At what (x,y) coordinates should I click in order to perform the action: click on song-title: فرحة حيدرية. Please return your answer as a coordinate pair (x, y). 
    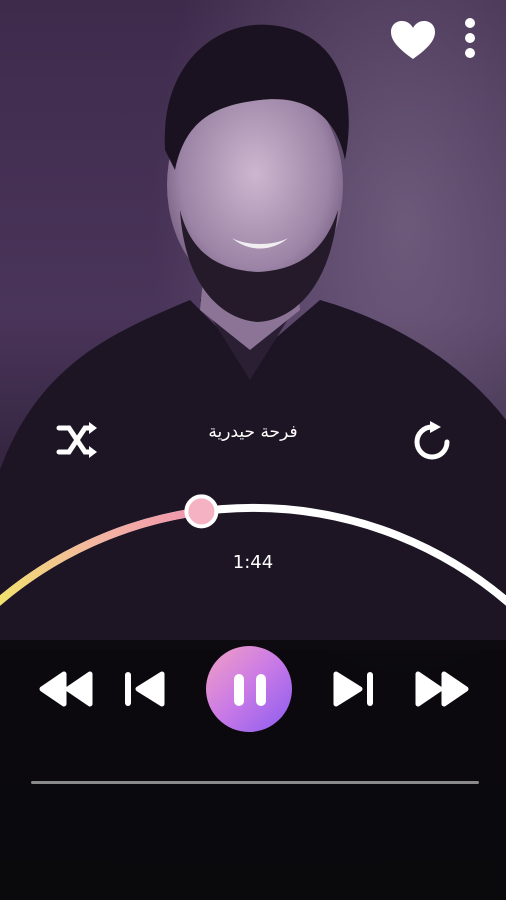
    Looking at the image, I should click on (253, 432).